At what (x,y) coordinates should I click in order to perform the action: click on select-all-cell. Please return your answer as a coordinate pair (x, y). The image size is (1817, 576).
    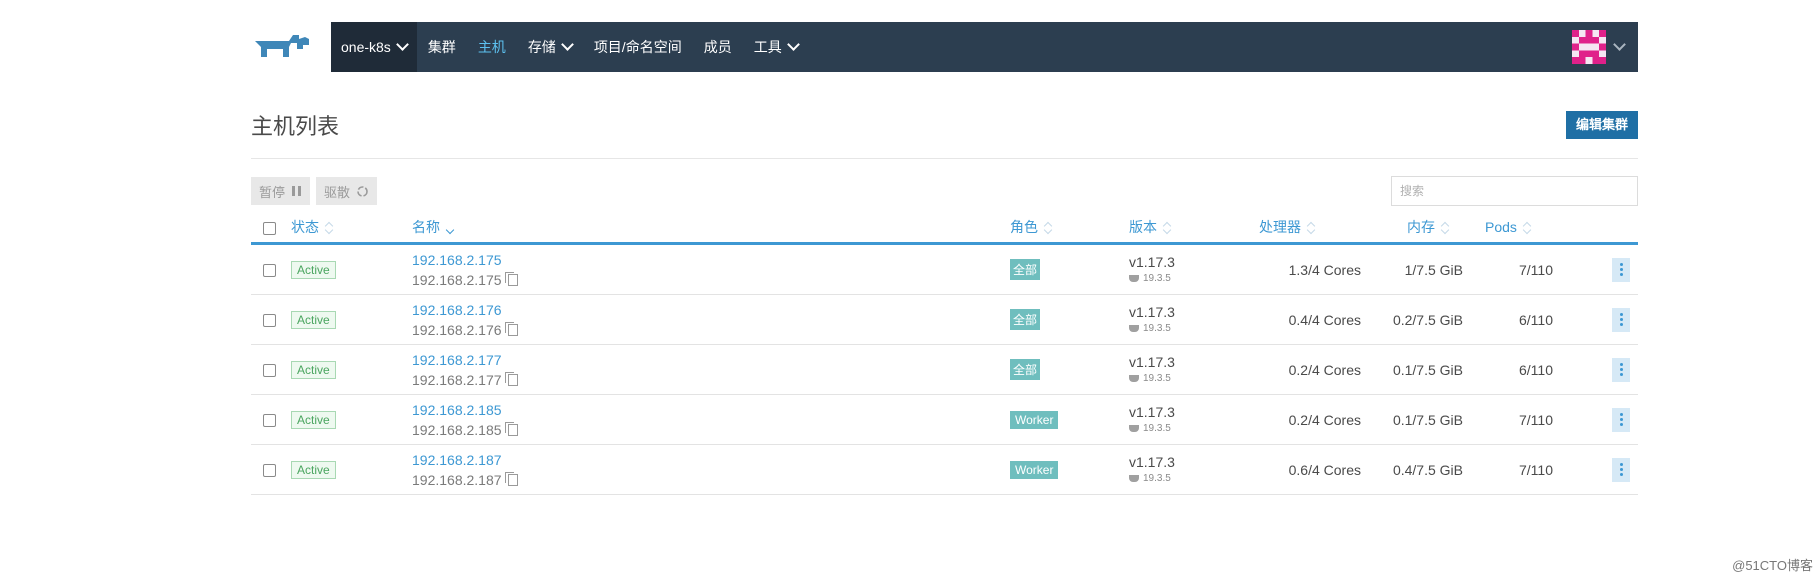
    Looking at the image, I should click on (271, 228).